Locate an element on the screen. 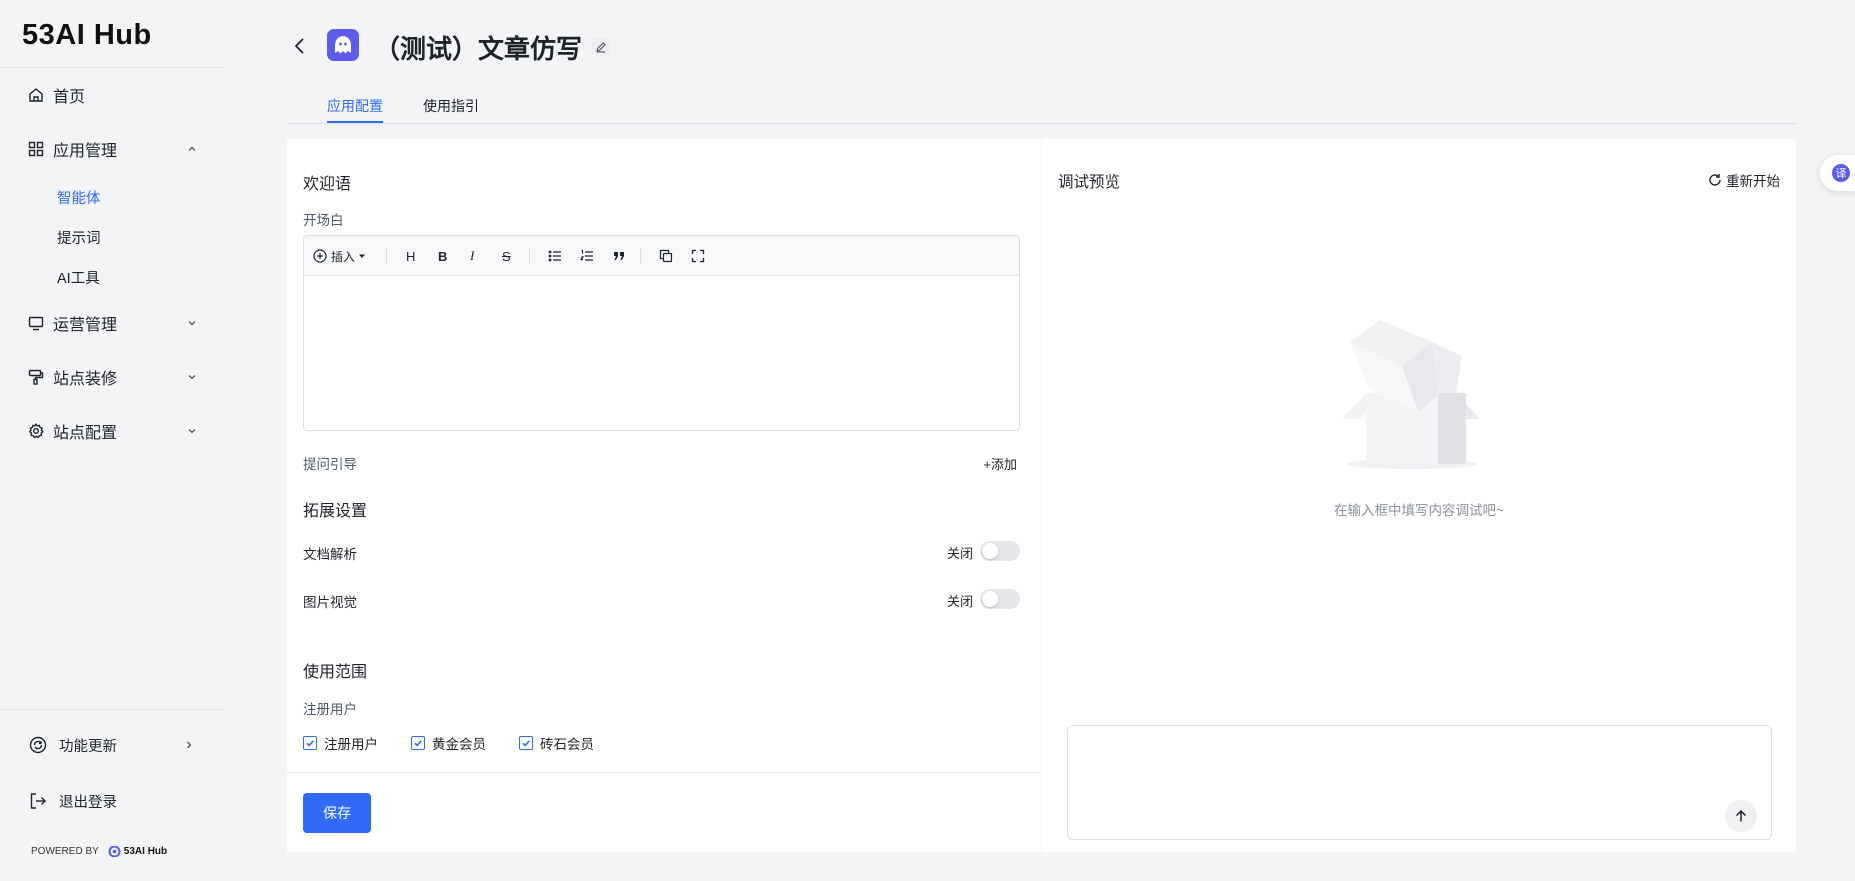  copy-button is located at coordinates (666, 256).